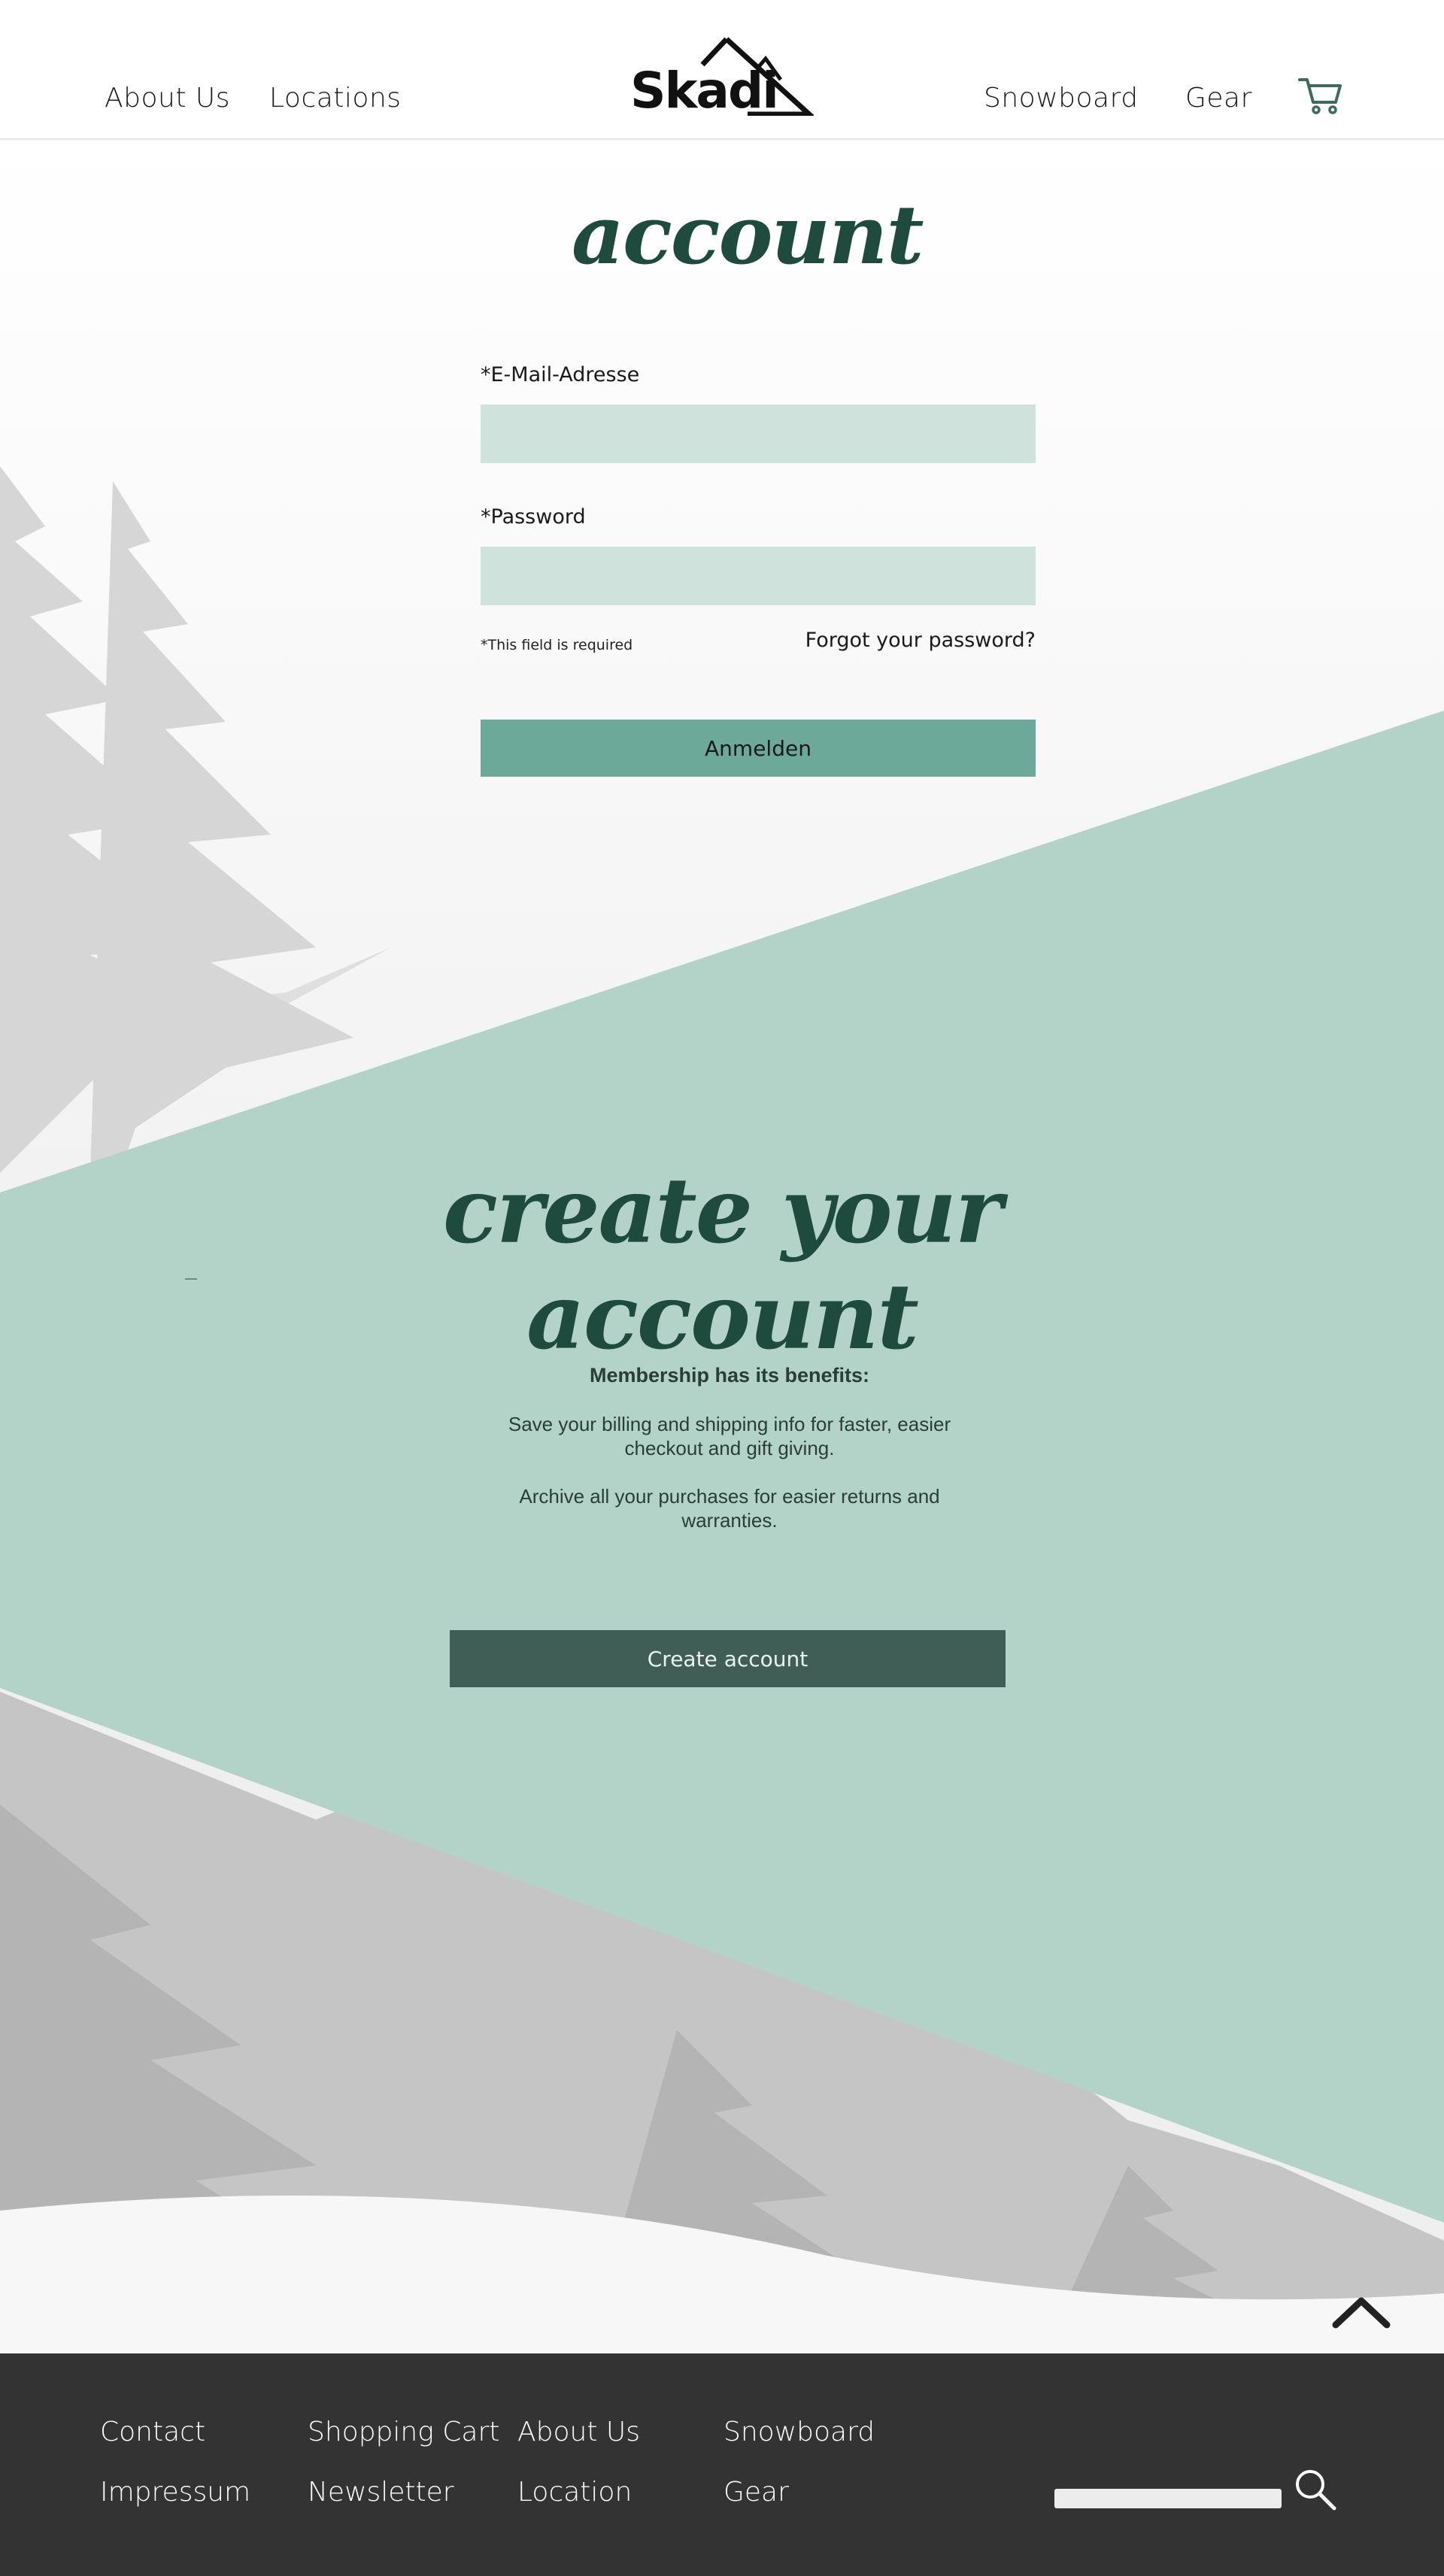  I want to click on forgot-password-link: Forgot your password?, so click(920, 640).